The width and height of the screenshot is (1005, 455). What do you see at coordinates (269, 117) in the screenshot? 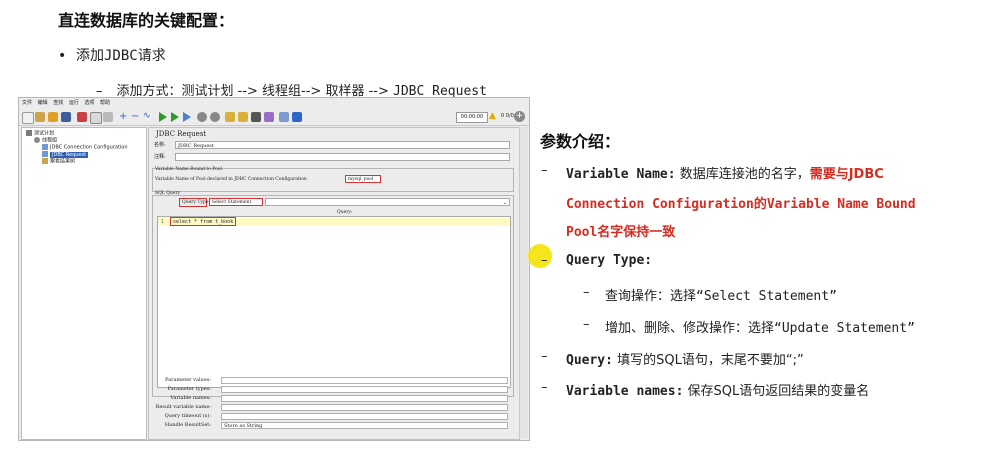
I see `reset-search-icon` at bounding box center [269, 117].